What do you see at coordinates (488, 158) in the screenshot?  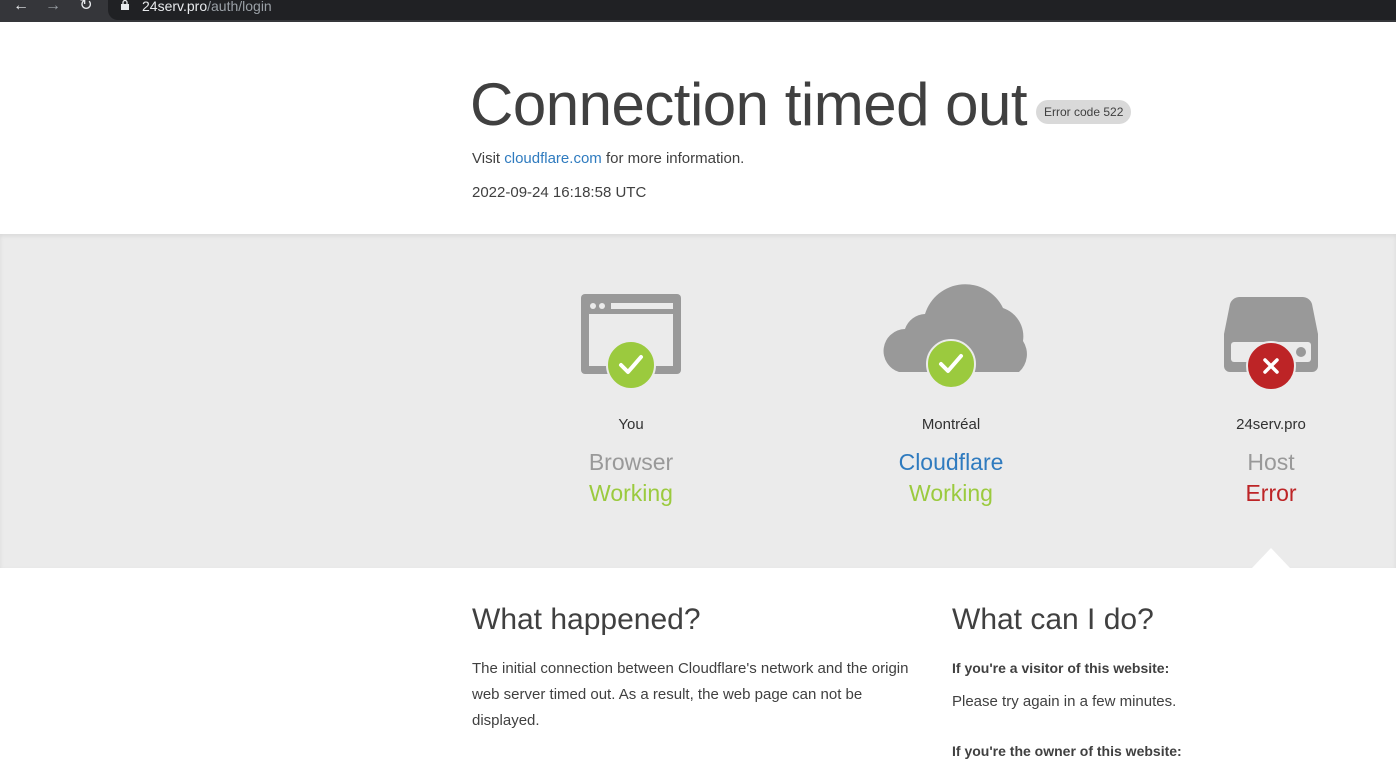 I see `visit-prefix: Visit` at bounding box center [488, 158].